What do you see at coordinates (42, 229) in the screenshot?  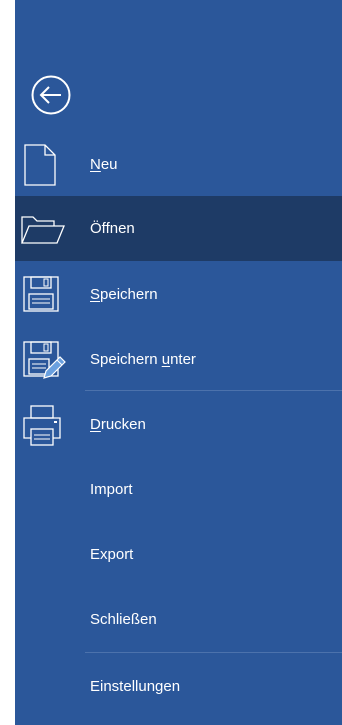 I see `folder-open-icon` at bounding box center [42, 229].